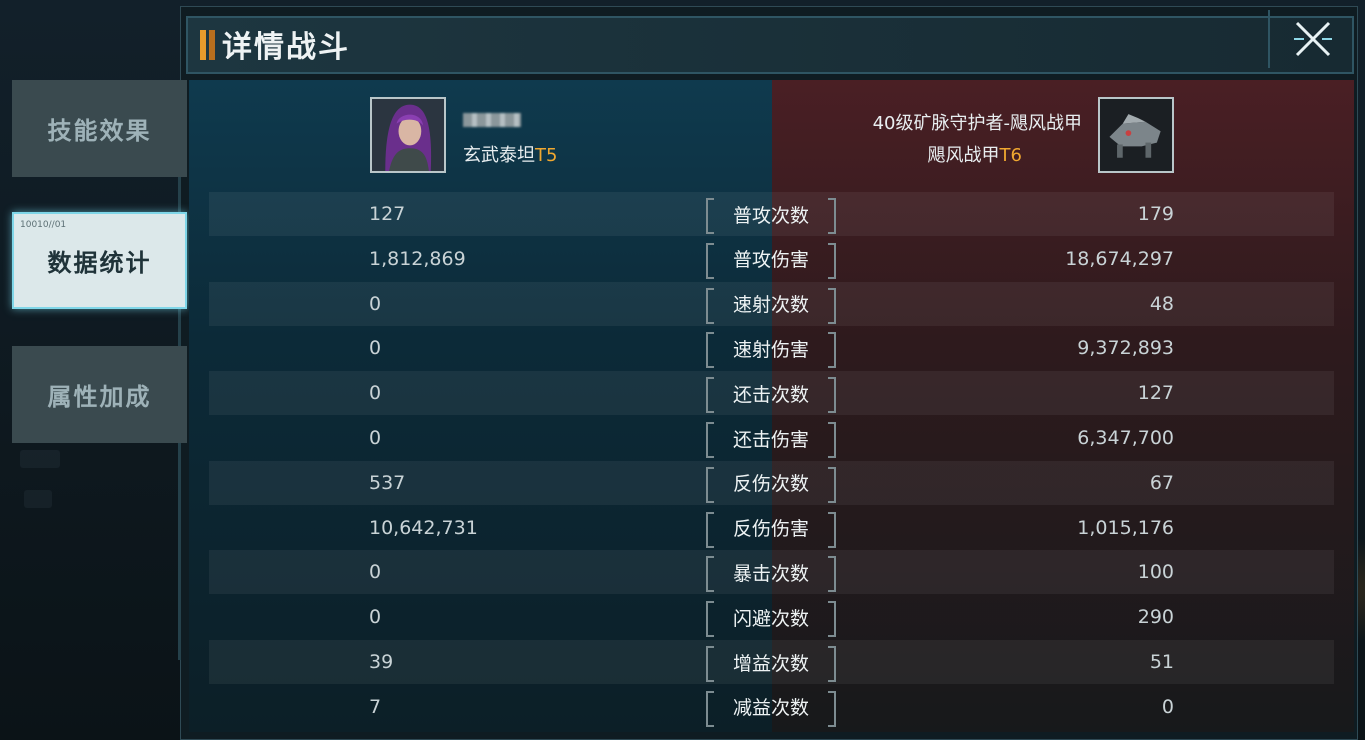 Image resolution: width=1365 pixels, height=740 pixels. I want to click on stats-row: 39 增益次数 51, so click(771, 662).